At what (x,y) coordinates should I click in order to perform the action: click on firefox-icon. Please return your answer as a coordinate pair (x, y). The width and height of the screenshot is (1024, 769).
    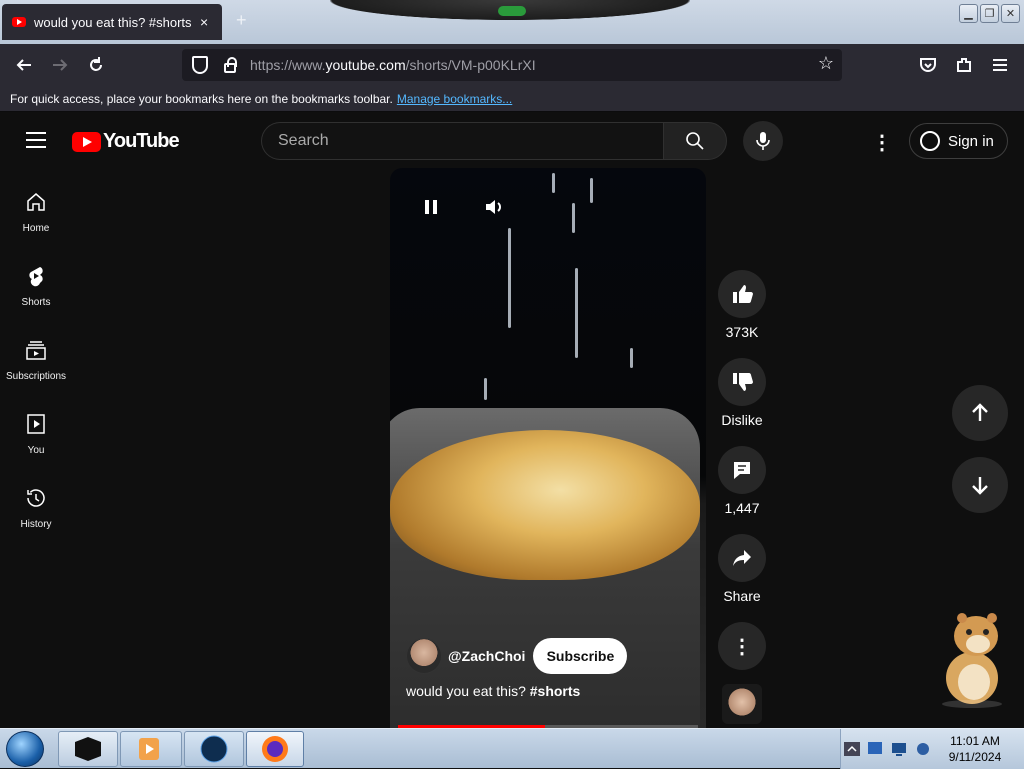
    Looking at the image, I should click on (275, 749).